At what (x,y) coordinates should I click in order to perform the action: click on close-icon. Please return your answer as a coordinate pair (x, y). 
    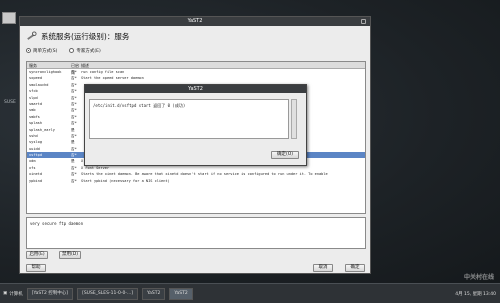
    Looking at the image, I should click on (363, 21).